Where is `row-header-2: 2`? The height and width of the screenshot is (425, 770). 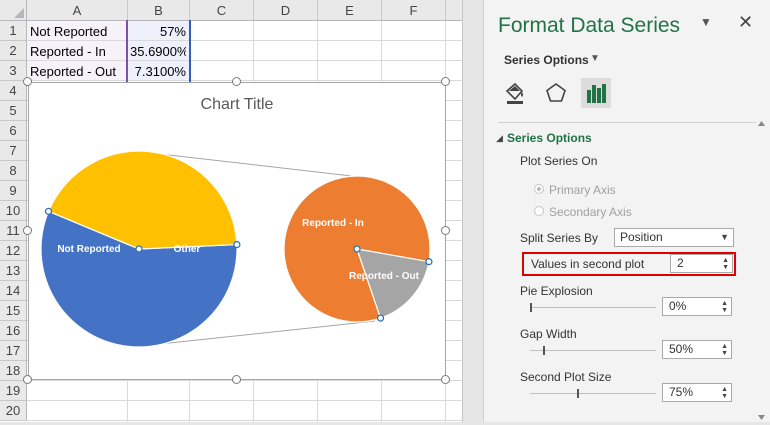
row-header-2: 2 is located at coordinates (13, 51).